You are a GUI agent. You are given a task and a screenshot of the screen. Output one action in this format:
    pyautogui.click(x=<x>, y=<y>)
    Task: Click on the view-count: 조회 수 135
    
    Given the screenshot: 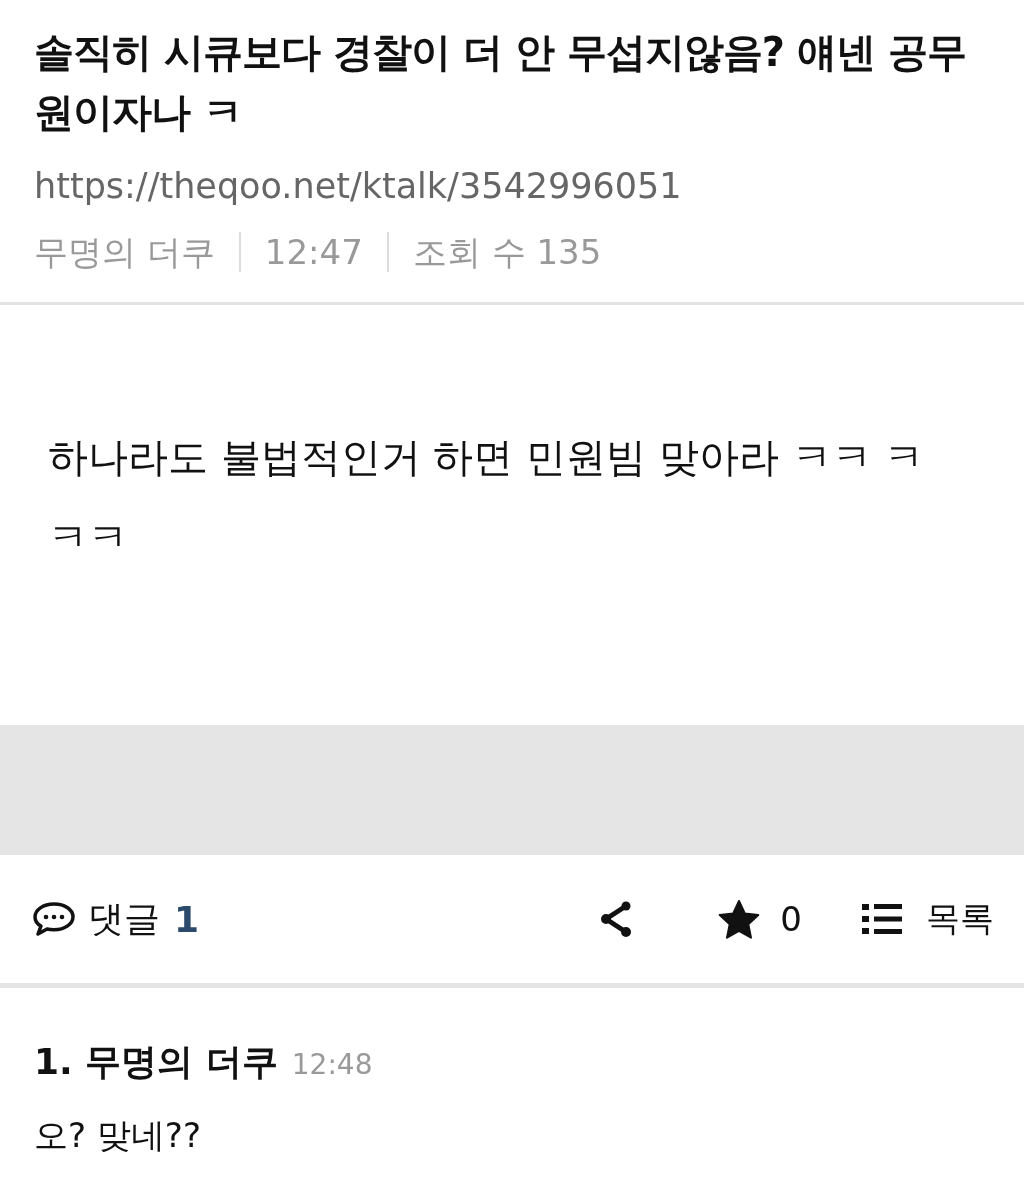 What is the action you would take?
    pyautogui.click(x=507, y=252)
    